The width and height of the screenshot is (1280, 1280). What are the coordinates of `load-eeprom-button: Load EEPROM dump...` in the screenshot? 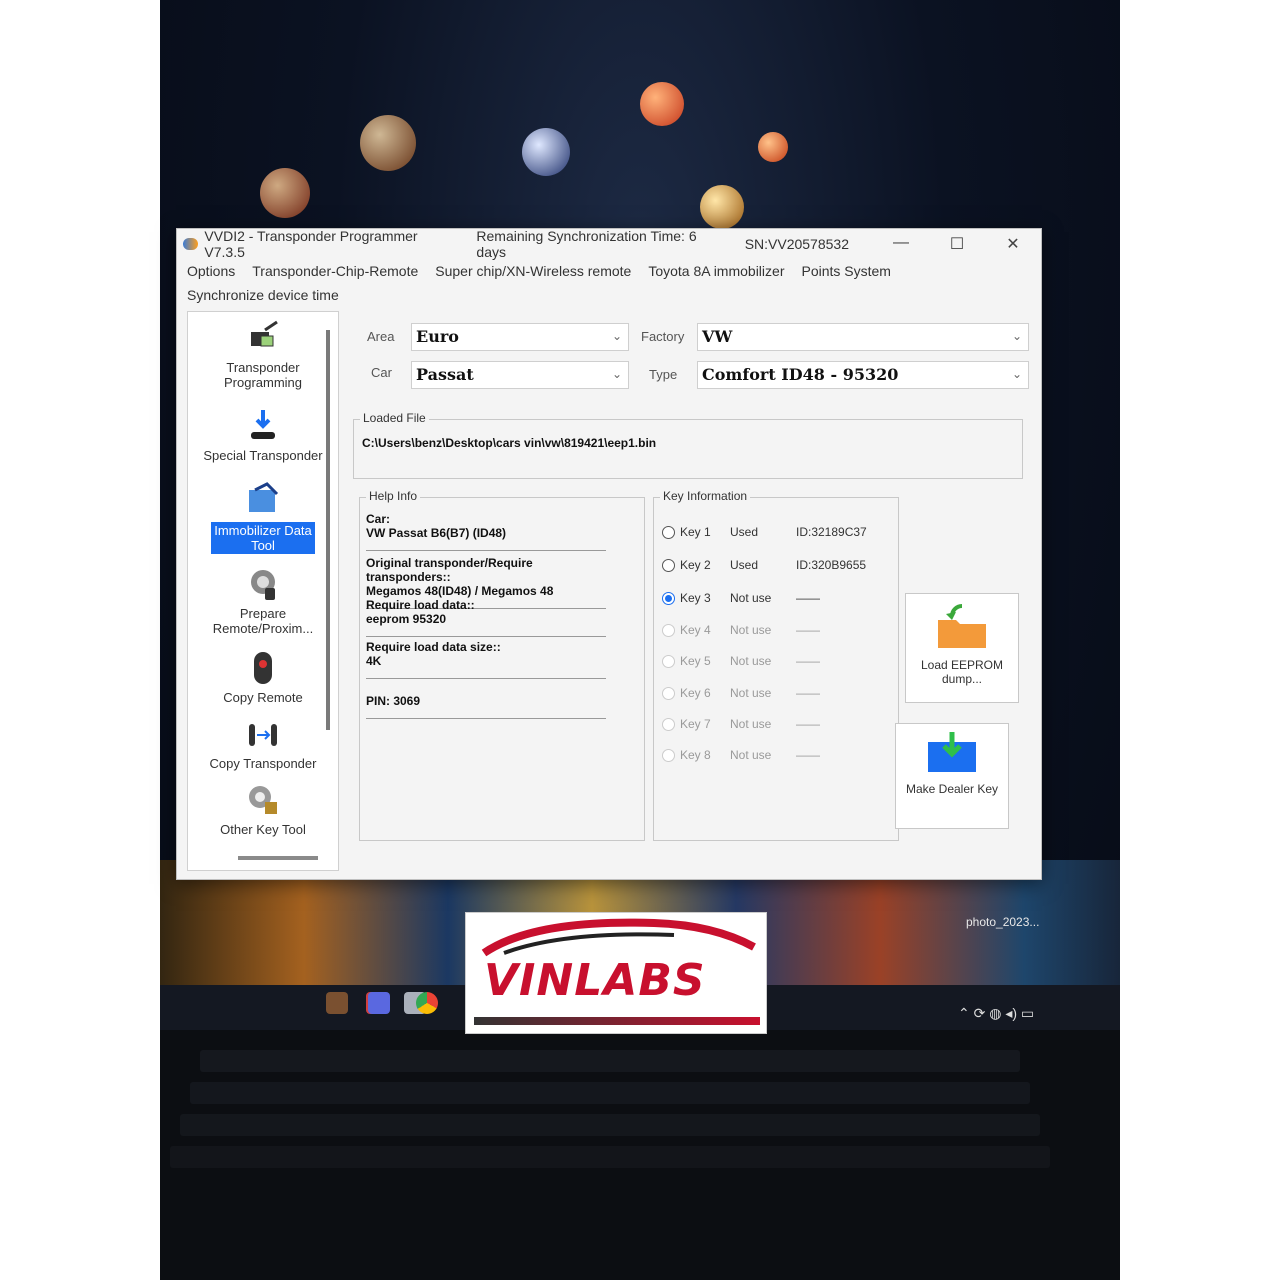 It's located at (962, 648).